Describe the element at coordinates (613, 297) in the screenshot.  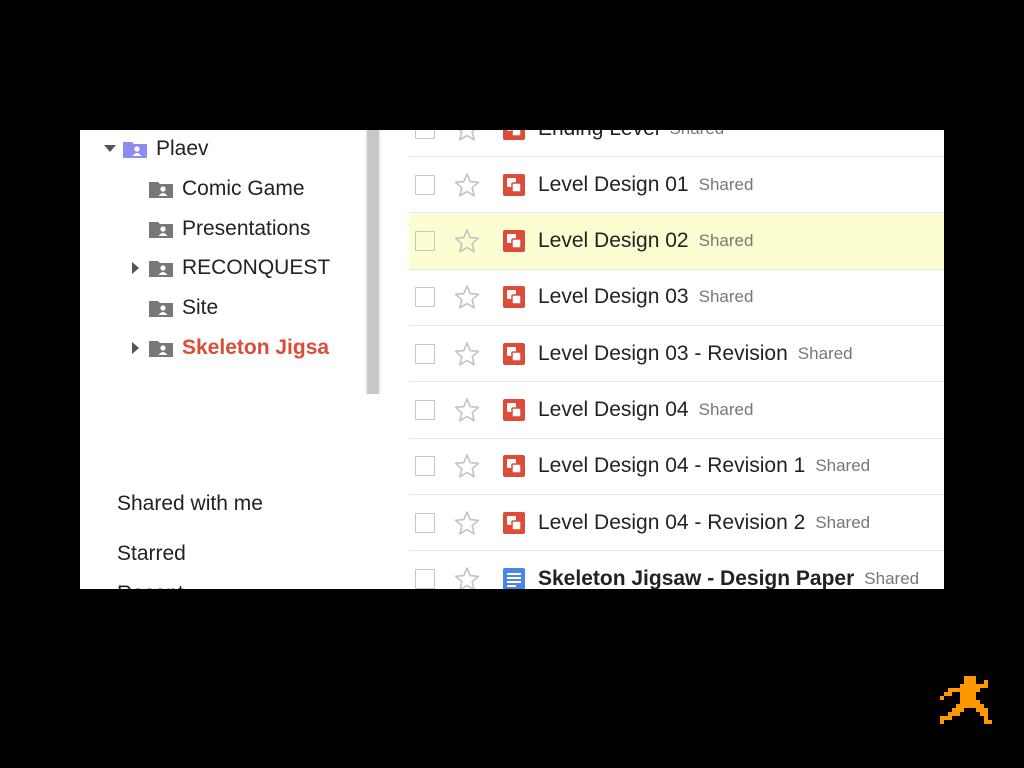
I see `file-name: Level Design 03` at that location.